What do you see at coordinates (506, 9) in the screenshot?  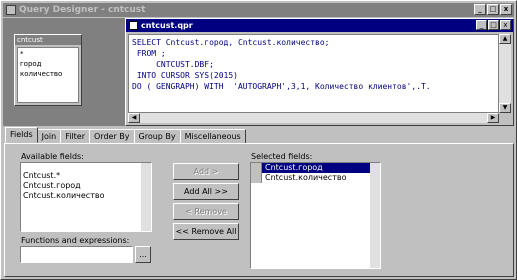 I see `close-button: x` at bounding box center [506, 9].